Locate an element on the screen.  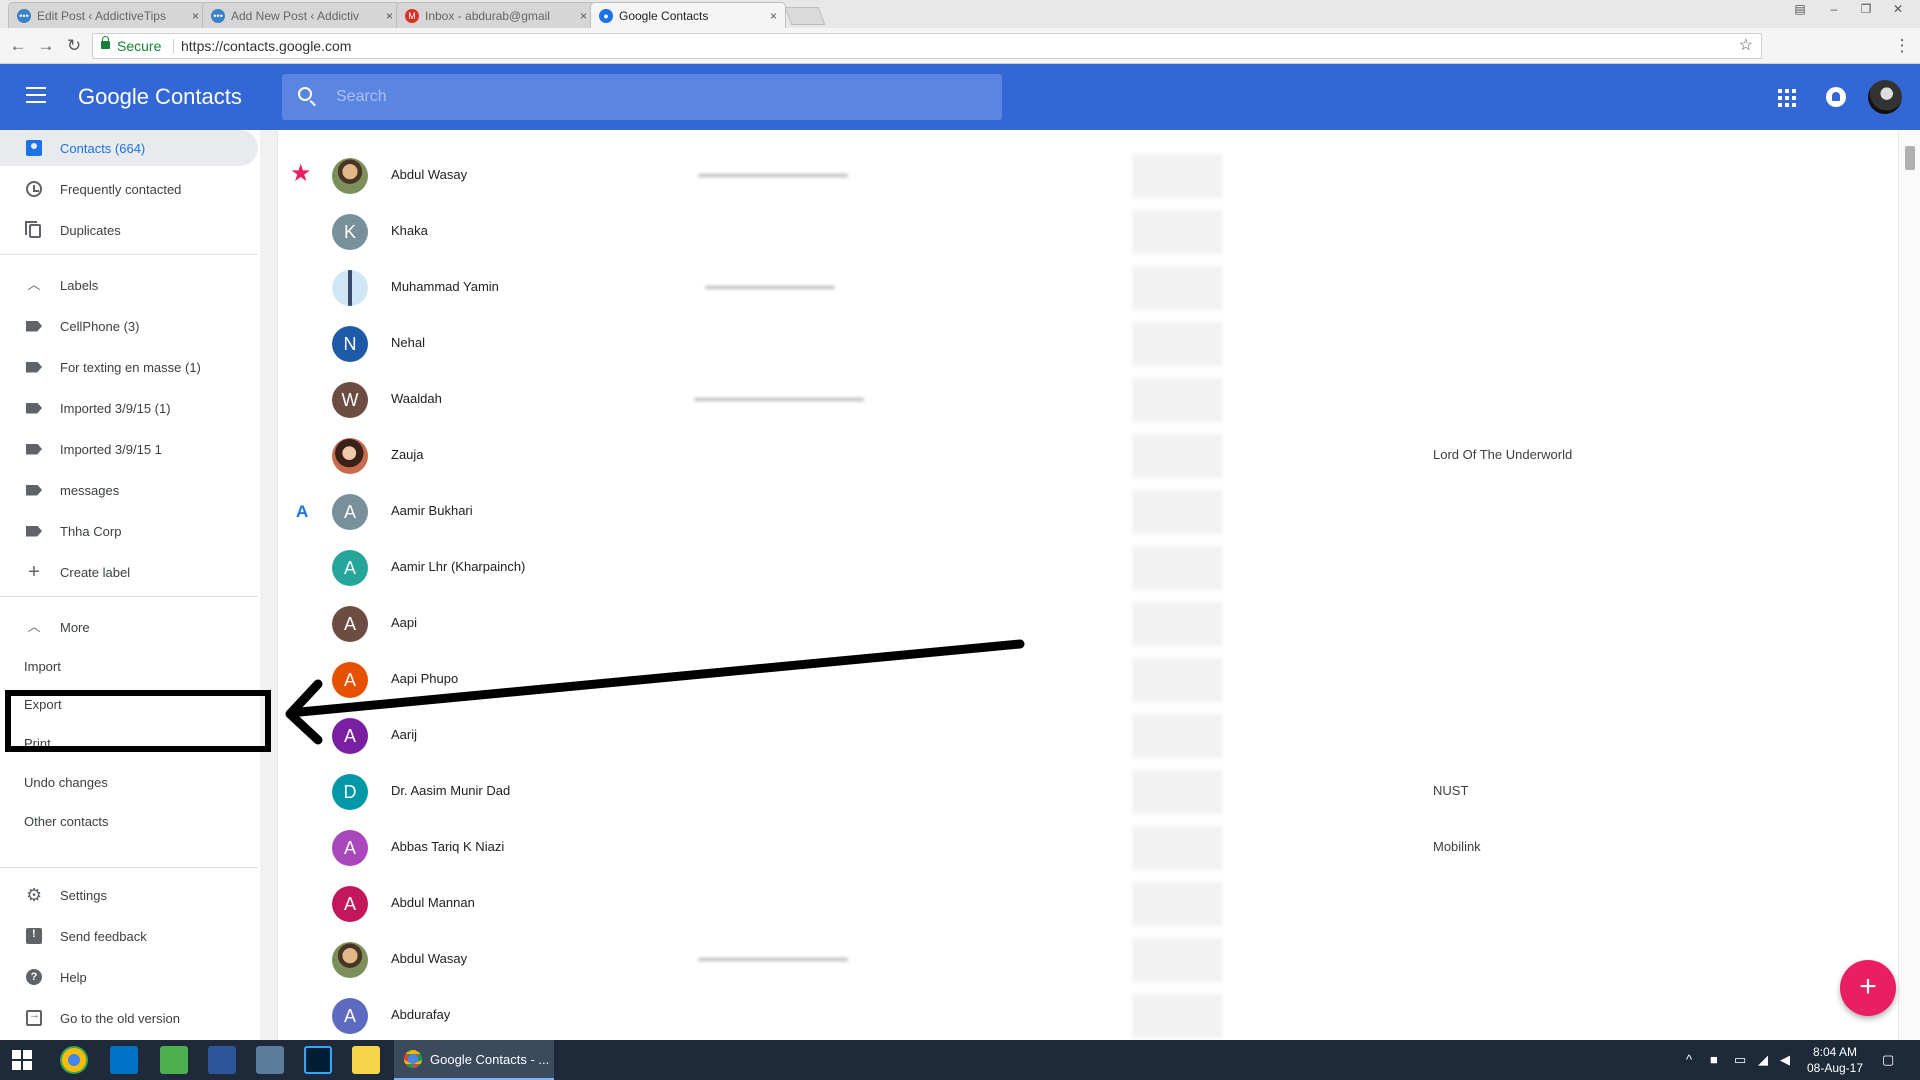
browser-tab-edit-post: ••• Edit Post ‹ AddictiveTips × is located at coordinates (108, 15).